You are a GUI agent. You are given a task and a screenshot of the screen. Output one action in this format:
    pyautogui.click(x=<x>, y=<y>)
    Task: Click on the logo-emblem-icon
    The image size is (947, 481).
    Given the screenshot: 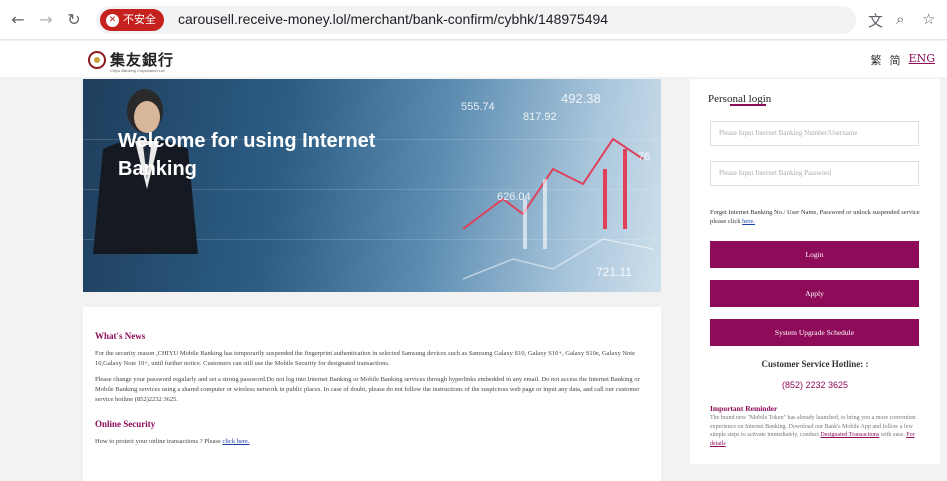 What is the action you would take?
    pyautogui.click(x=97, y=59)
    